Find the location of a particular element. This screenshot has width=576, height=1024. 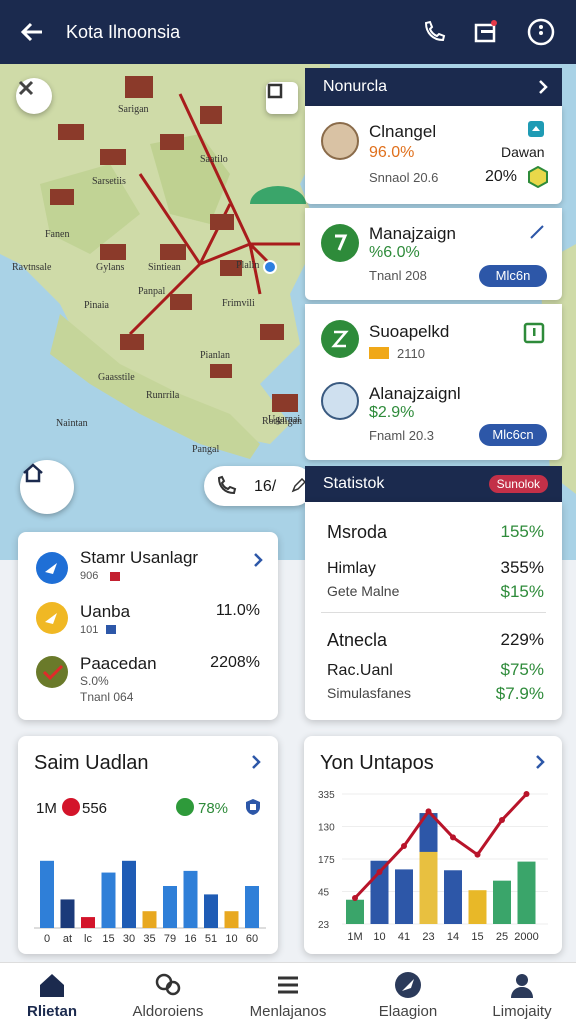

x-tick-label: 79 is located at coordinates (170, 939).